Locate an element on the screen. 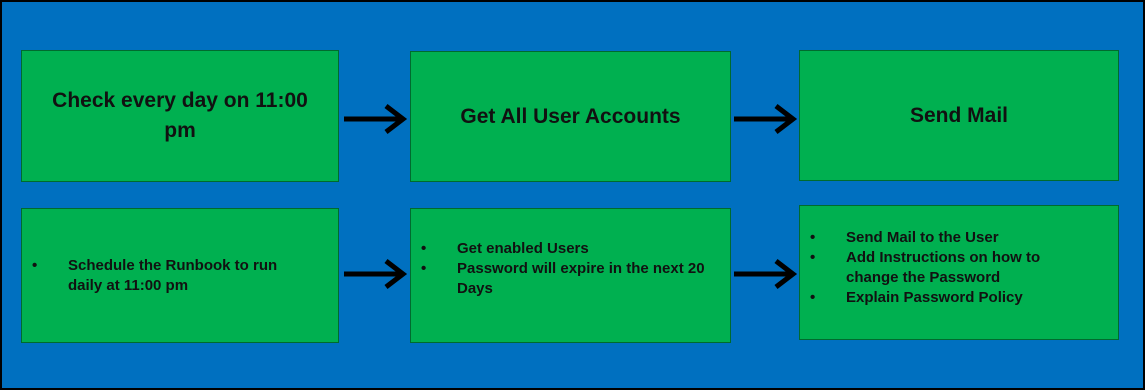 This screenshot has height=390, width=1145. step-1-title-box: Check every day on 11:00 pm is located at coordinates (180, 116).